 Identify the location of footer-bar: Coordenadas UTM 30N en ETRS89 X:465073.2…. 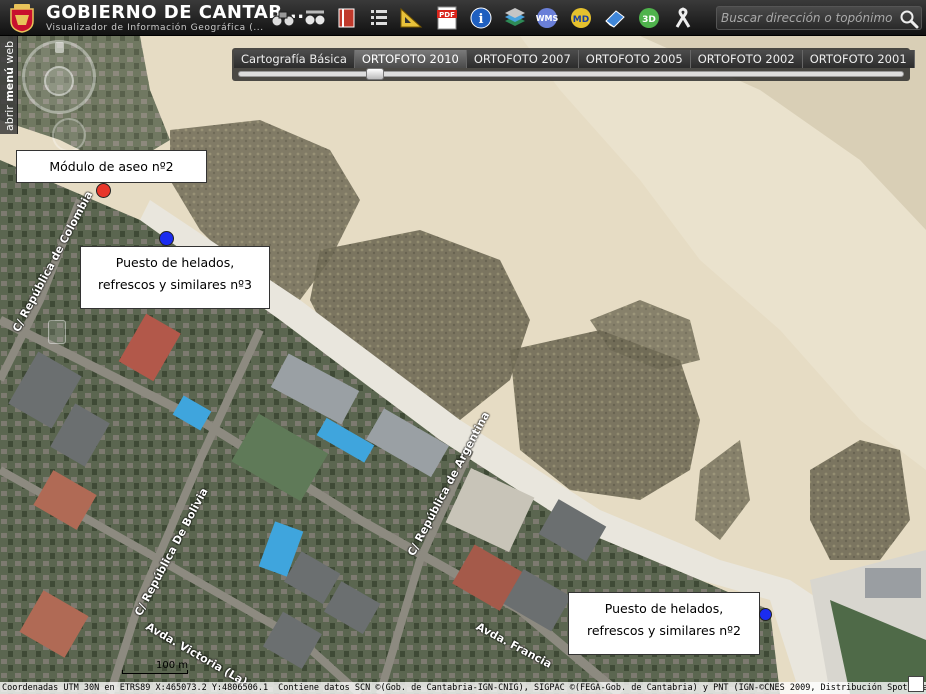
(463, 688).